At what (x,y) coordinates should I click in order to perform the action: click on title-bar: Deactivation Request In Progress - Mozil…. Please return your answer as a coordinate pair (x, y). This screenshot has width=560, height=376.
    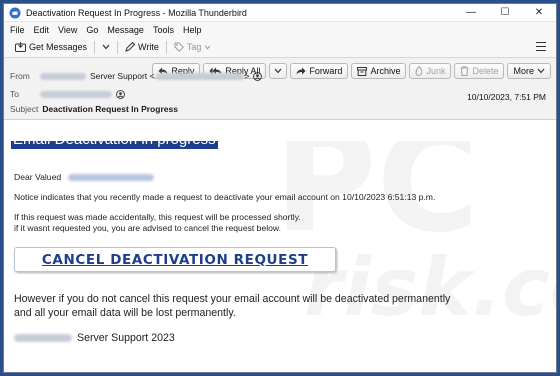
    Looking at the image, I should click on (280, 13).